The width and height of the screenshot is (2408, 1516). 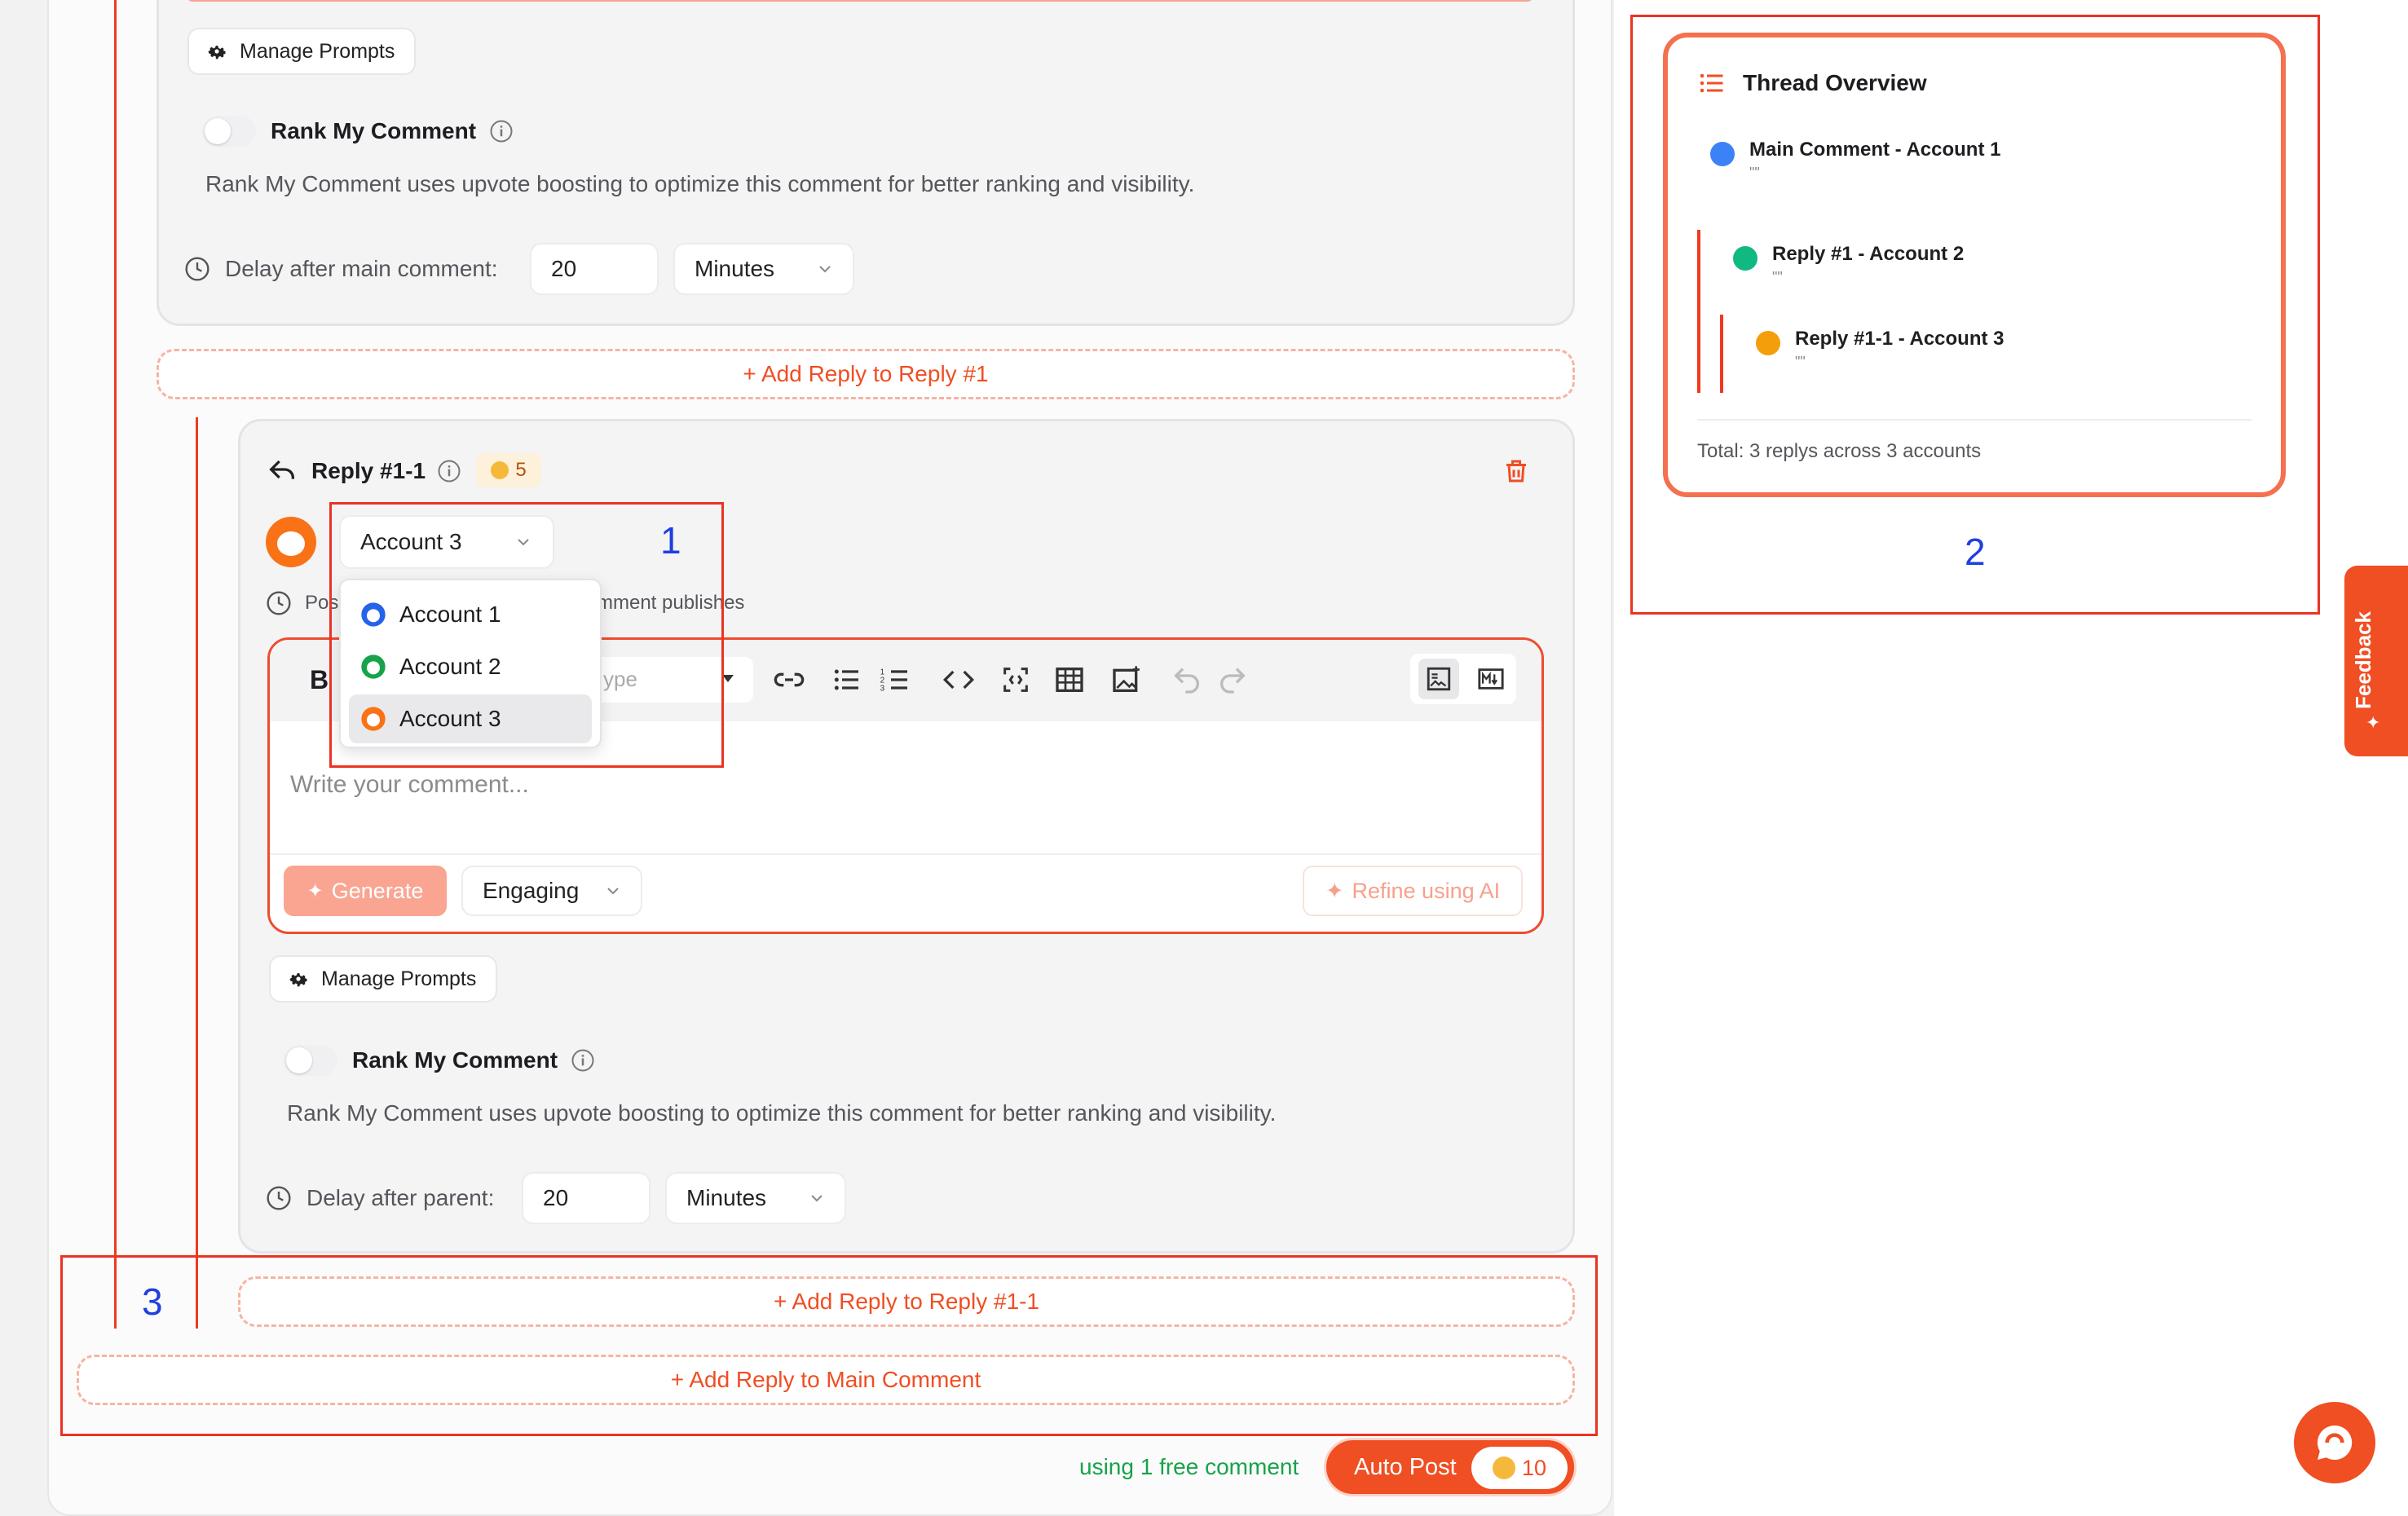 What do you see at coordinates (1438, 679) in the screenshot?
I see `rich-text-mode-icon` at bounding box center [1438, 679].